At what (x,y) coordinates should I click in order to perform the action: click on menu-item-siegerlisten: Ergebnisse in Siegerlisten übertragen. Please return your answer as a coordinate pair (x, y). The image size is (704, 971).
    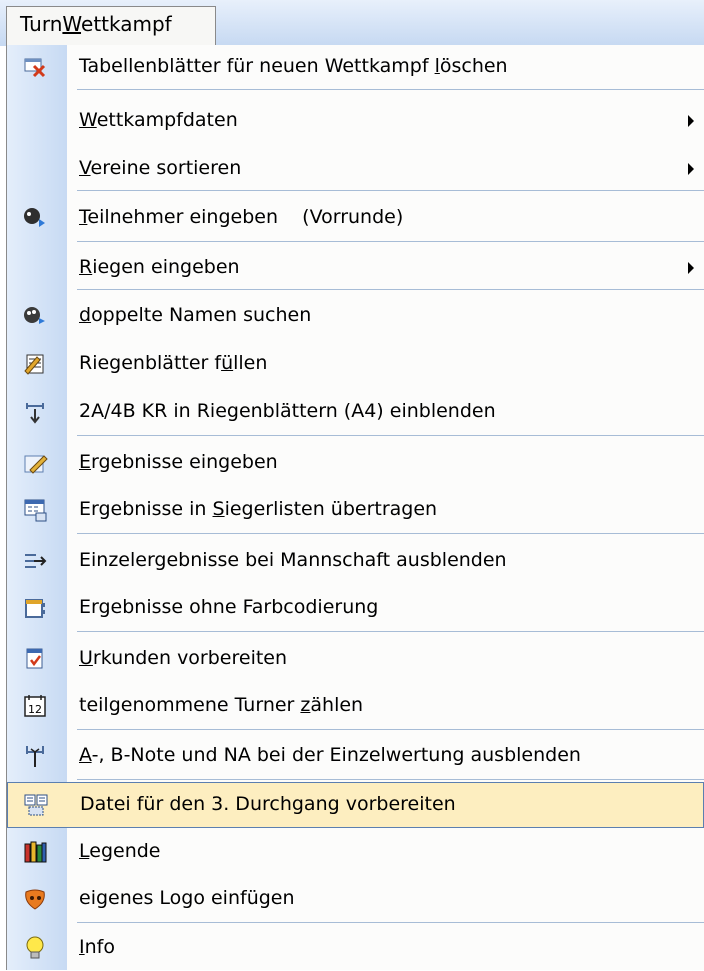
    Looking at the image, I should click on (355, 510).